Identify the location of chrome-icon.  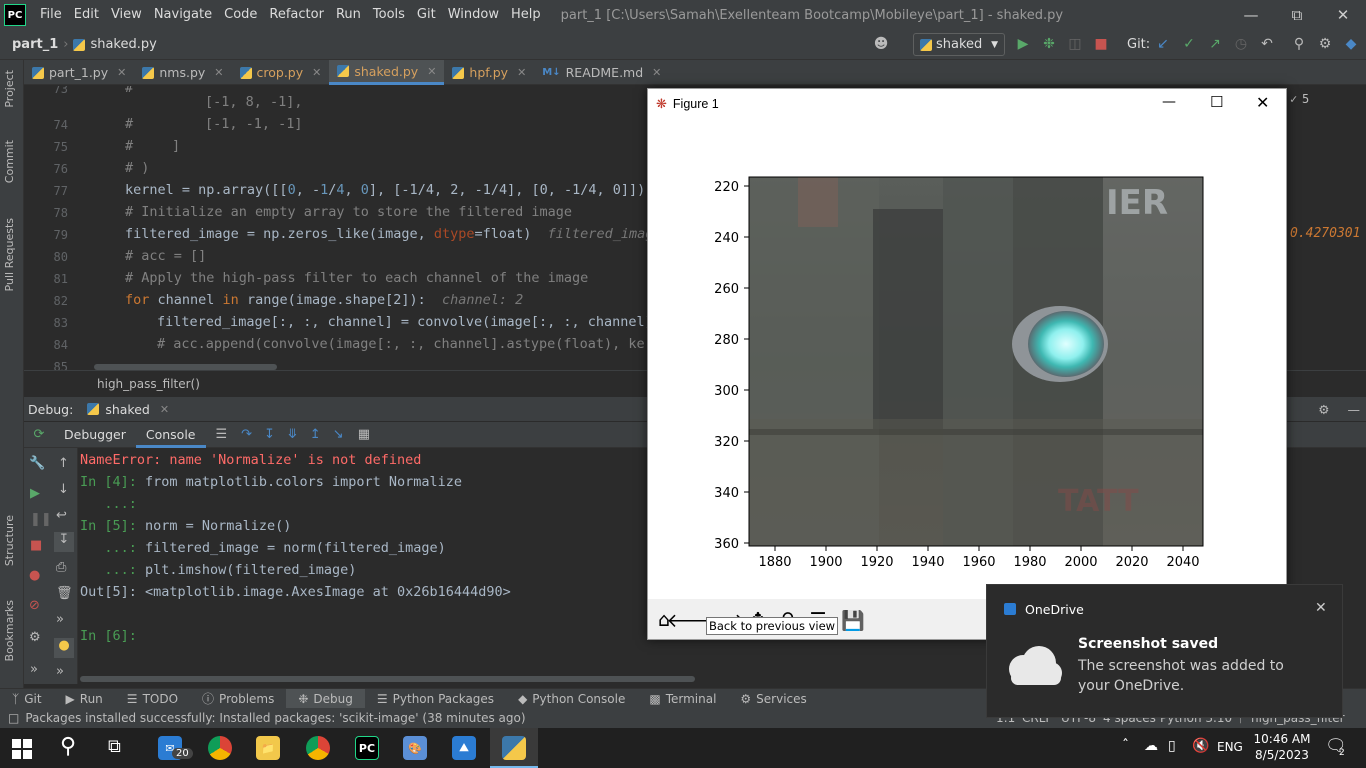
(220, 748).